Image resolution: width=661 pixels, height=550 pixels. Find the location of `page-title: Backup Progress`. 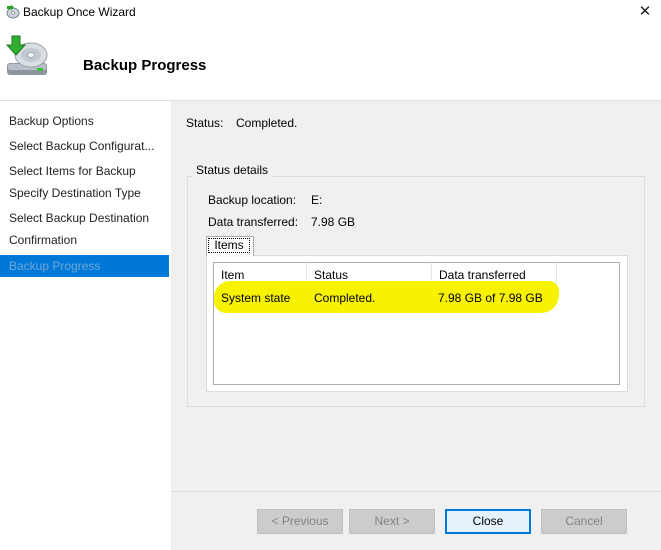

page-title: Backup Progress is located at coordinates (145, 65).